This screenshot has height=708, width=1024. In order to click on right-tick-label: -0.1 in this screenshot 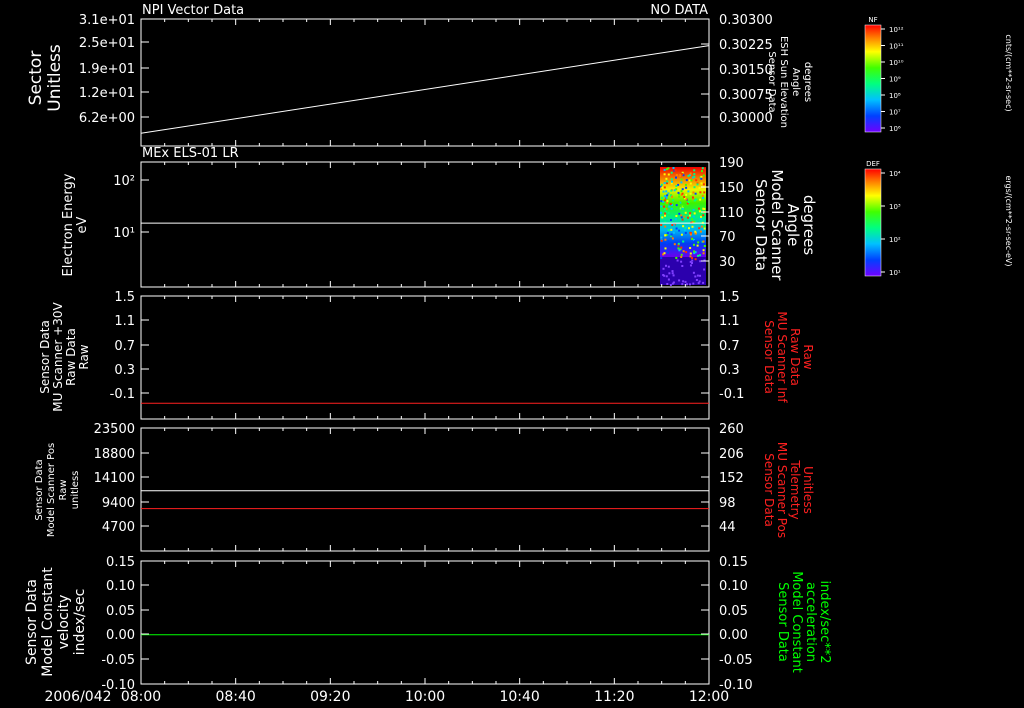, I will do `click(731, 394)`.